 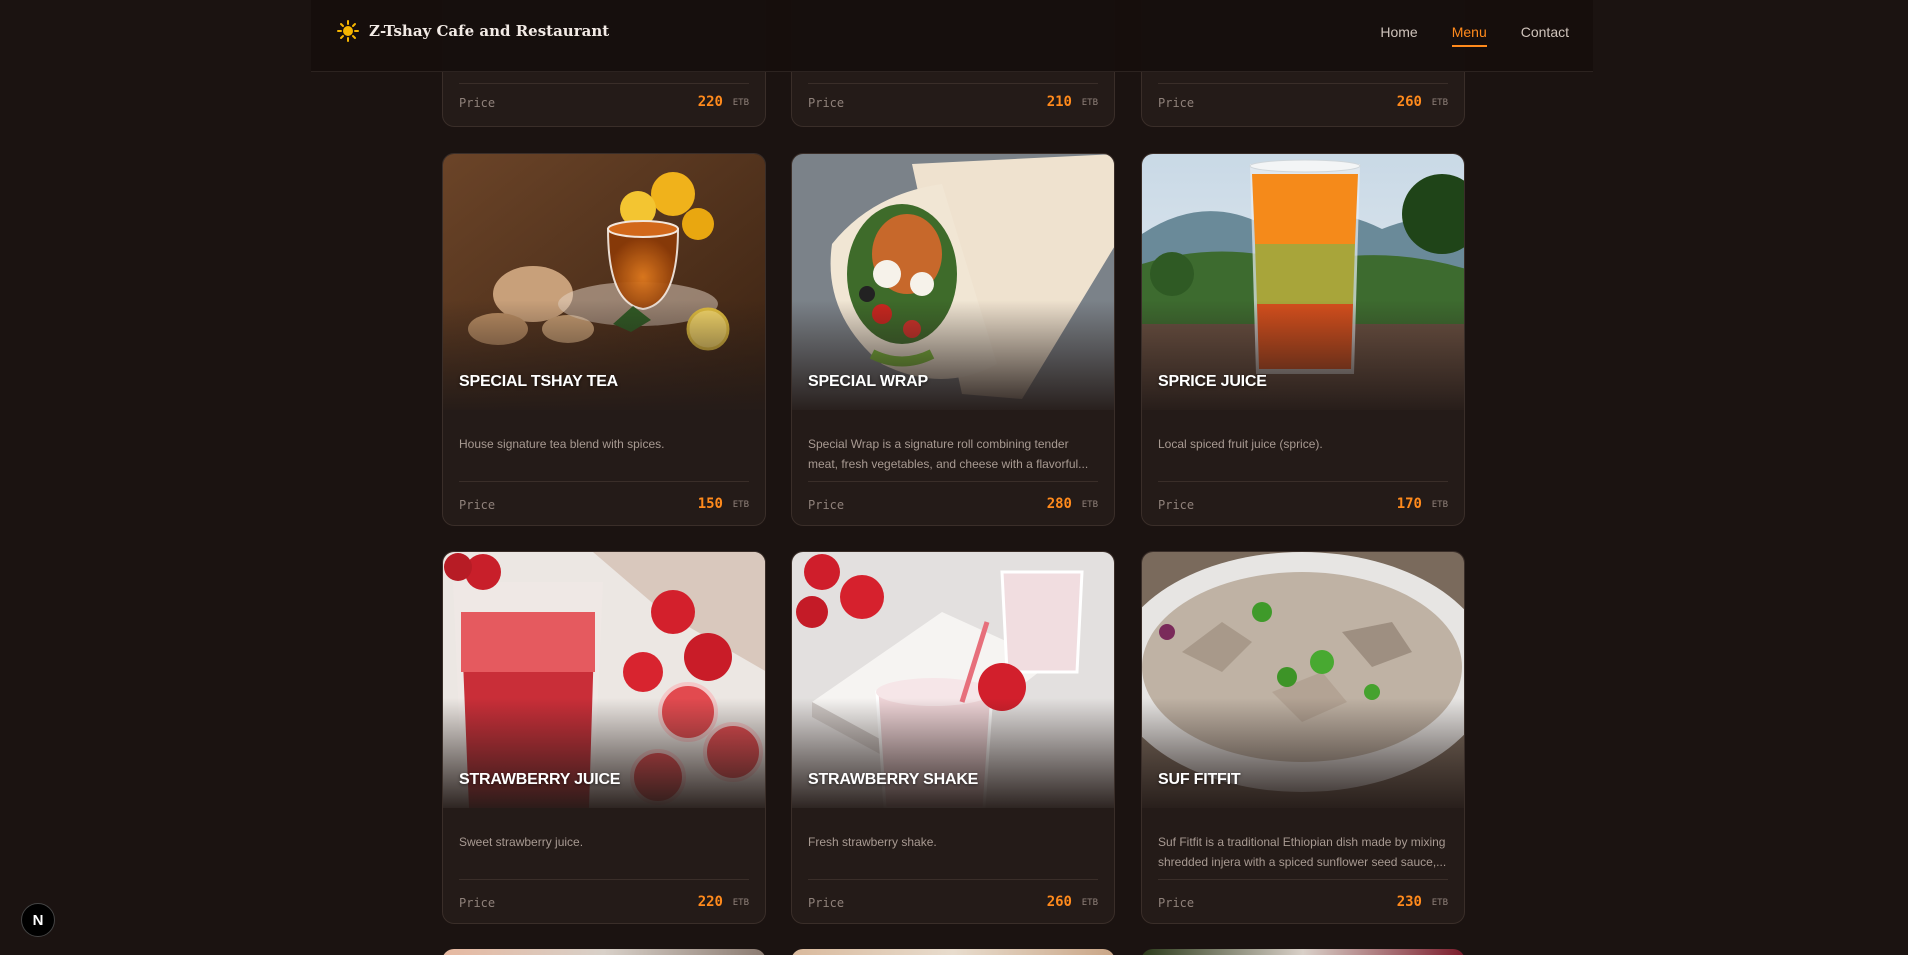 What do you see at coordinates (1398, 35) in the screenshot?
I see `nav-home: Home` at bounding box center [1398, 35].